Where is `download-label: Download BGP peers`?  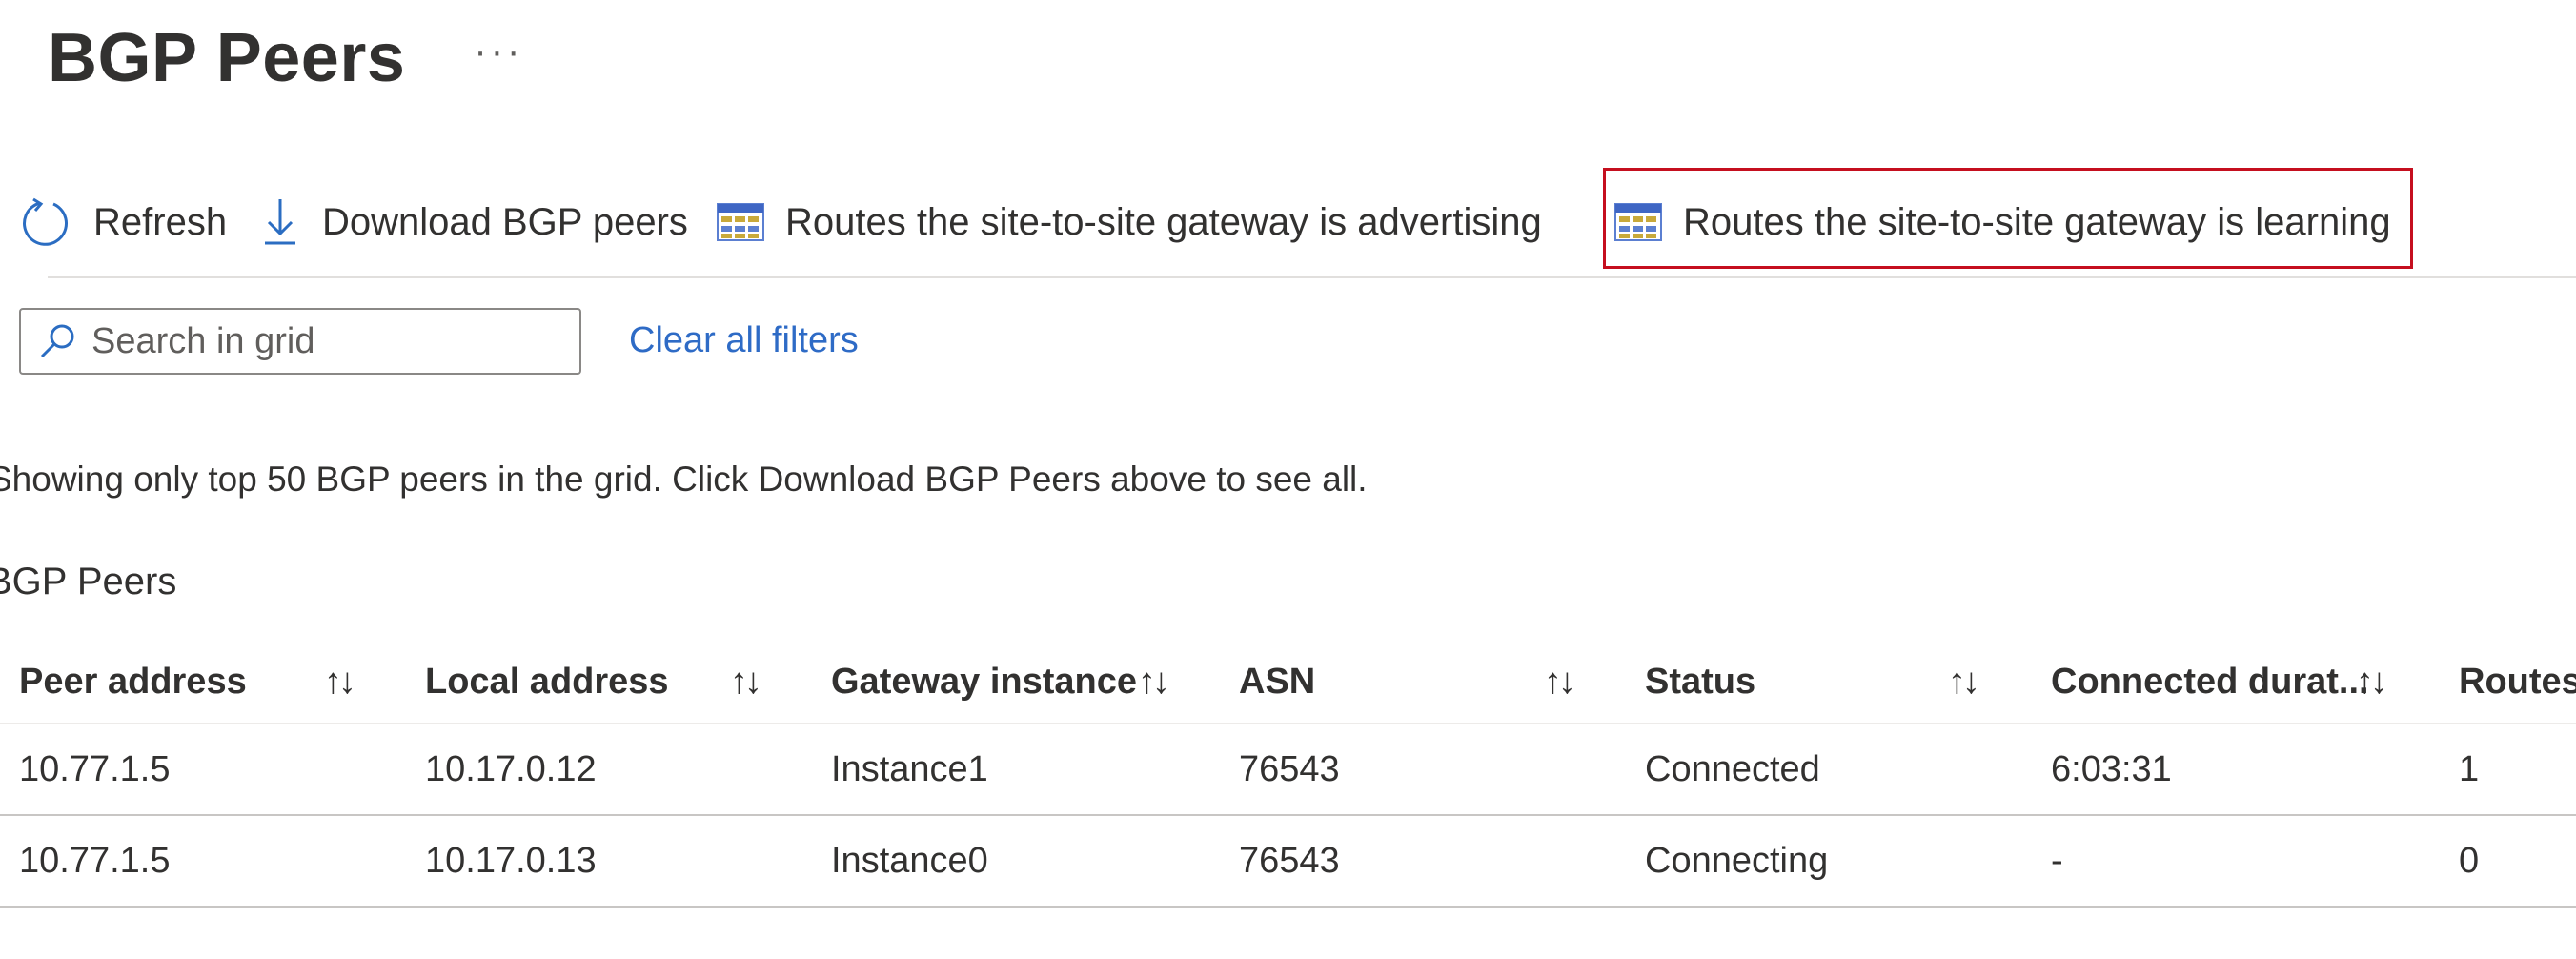
download-label: Download BGP peers is located at coordinates (505, 221).